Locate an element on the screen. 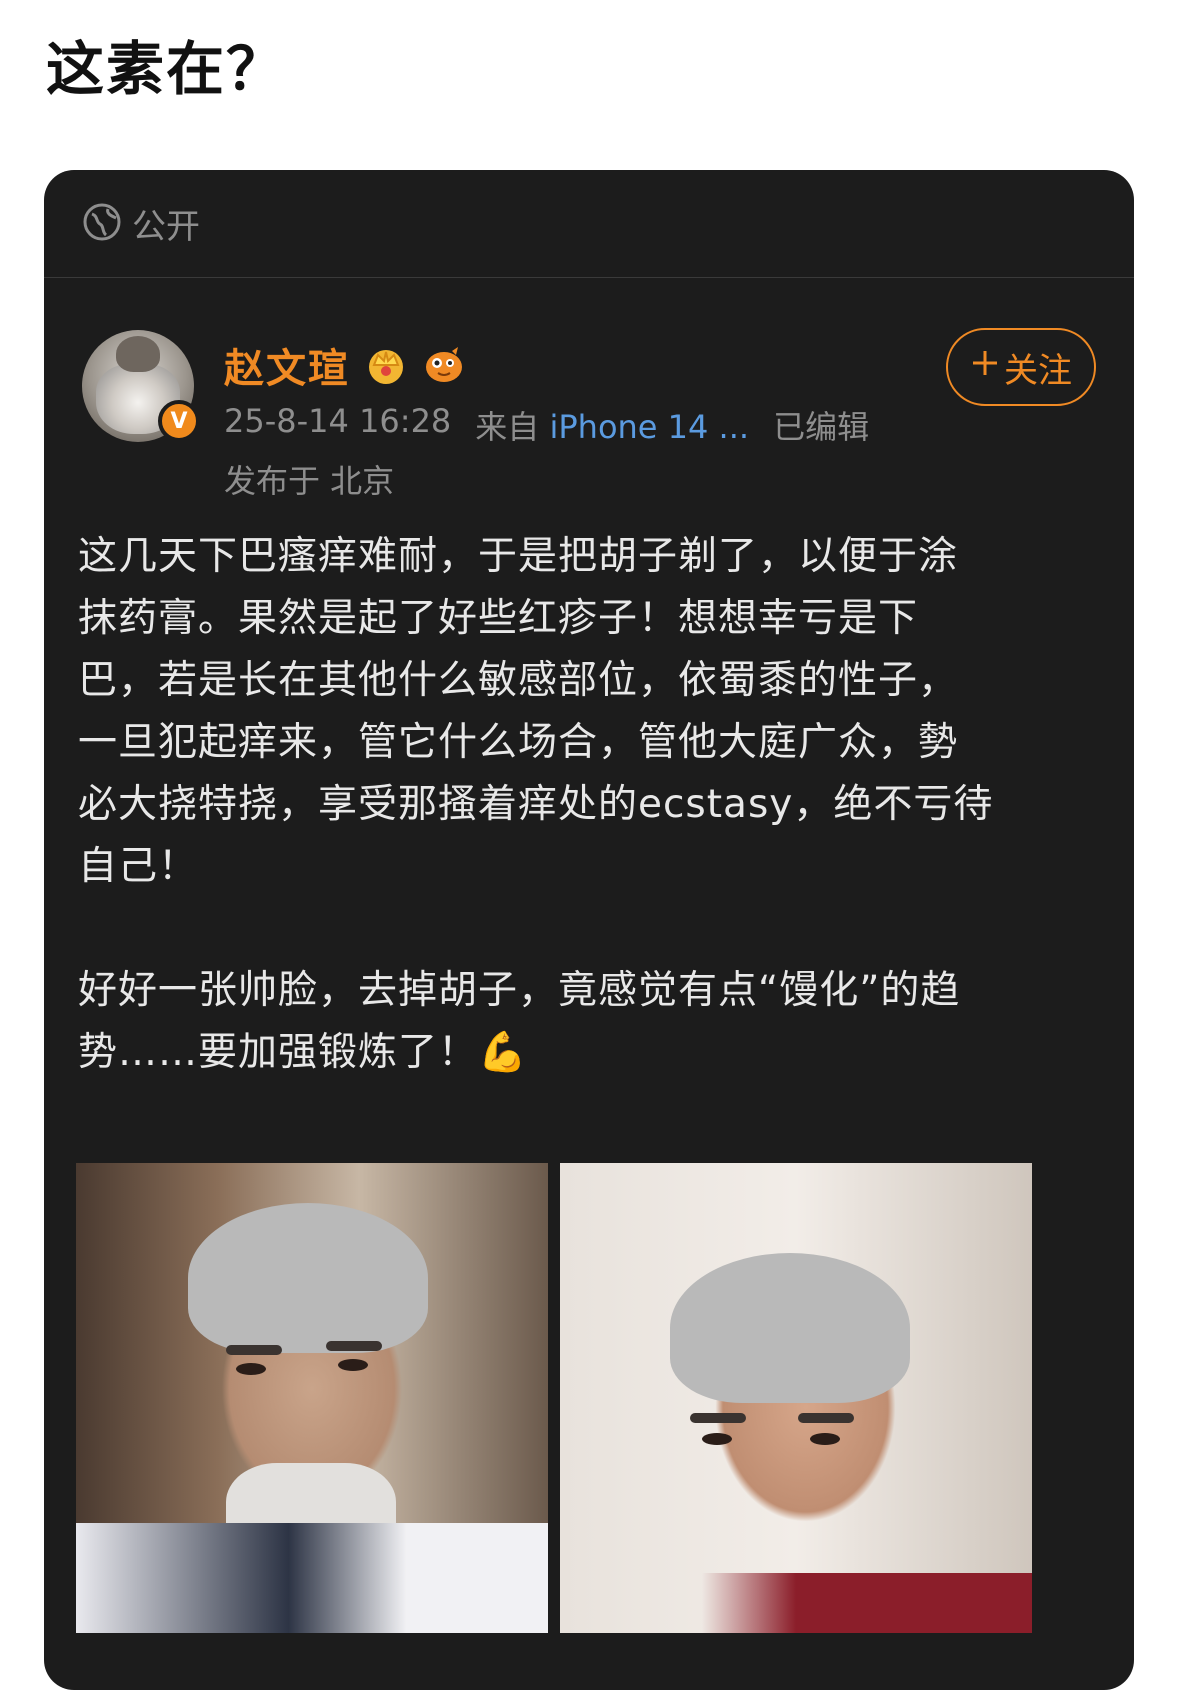  photo-with-beard is located at coordinates (312, 1398).